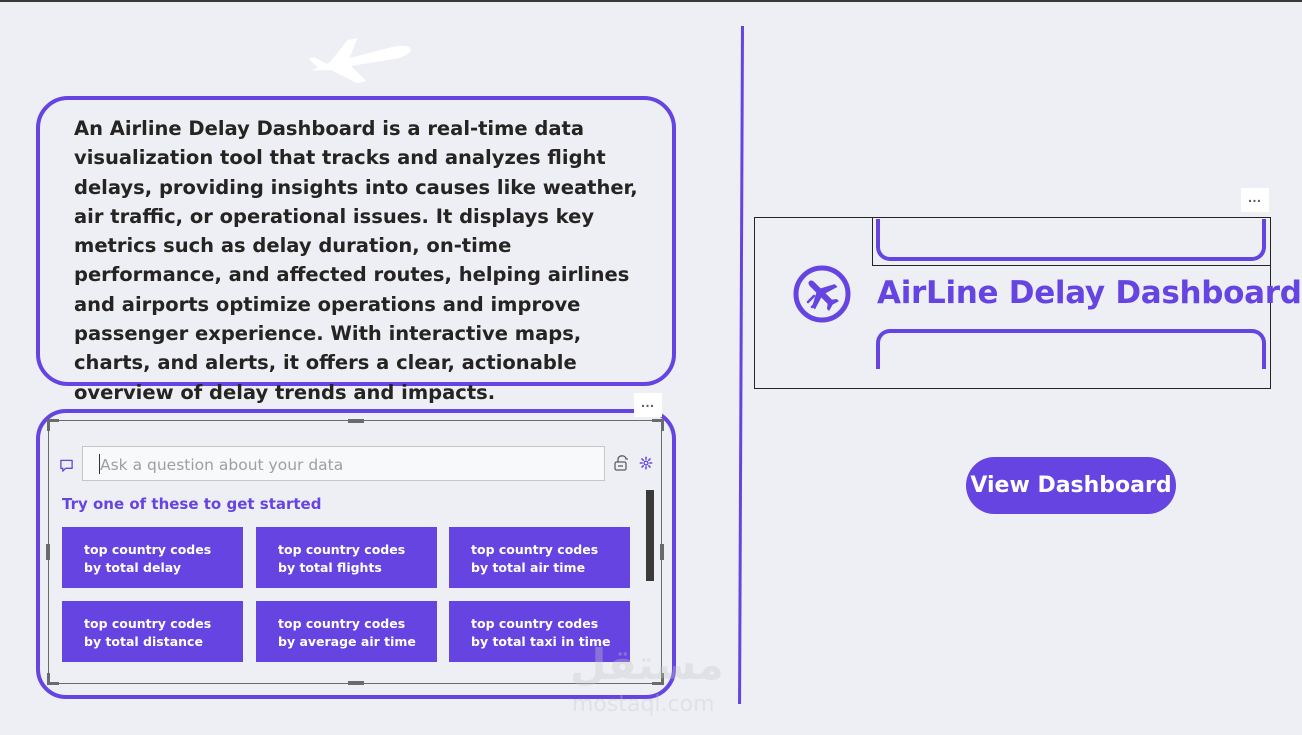 Image resolution: width=1302 pixels, height=735 pixels. I want to click on plane-icon, so click(359, 61).